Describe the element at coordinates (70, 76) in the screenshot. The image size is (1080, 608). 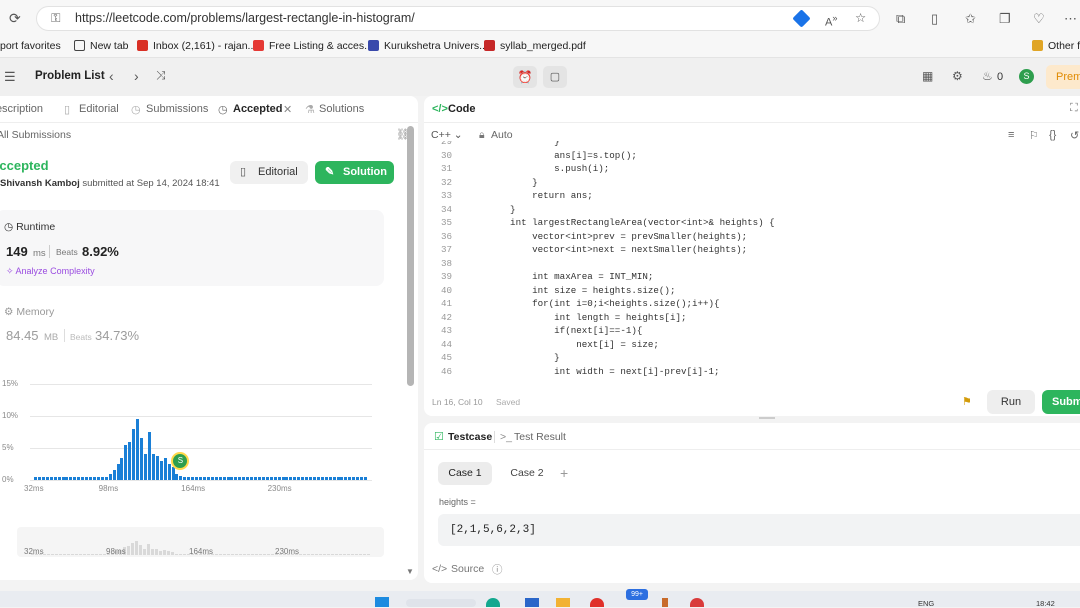
I see `problem-list-link: Problem List` at that location.